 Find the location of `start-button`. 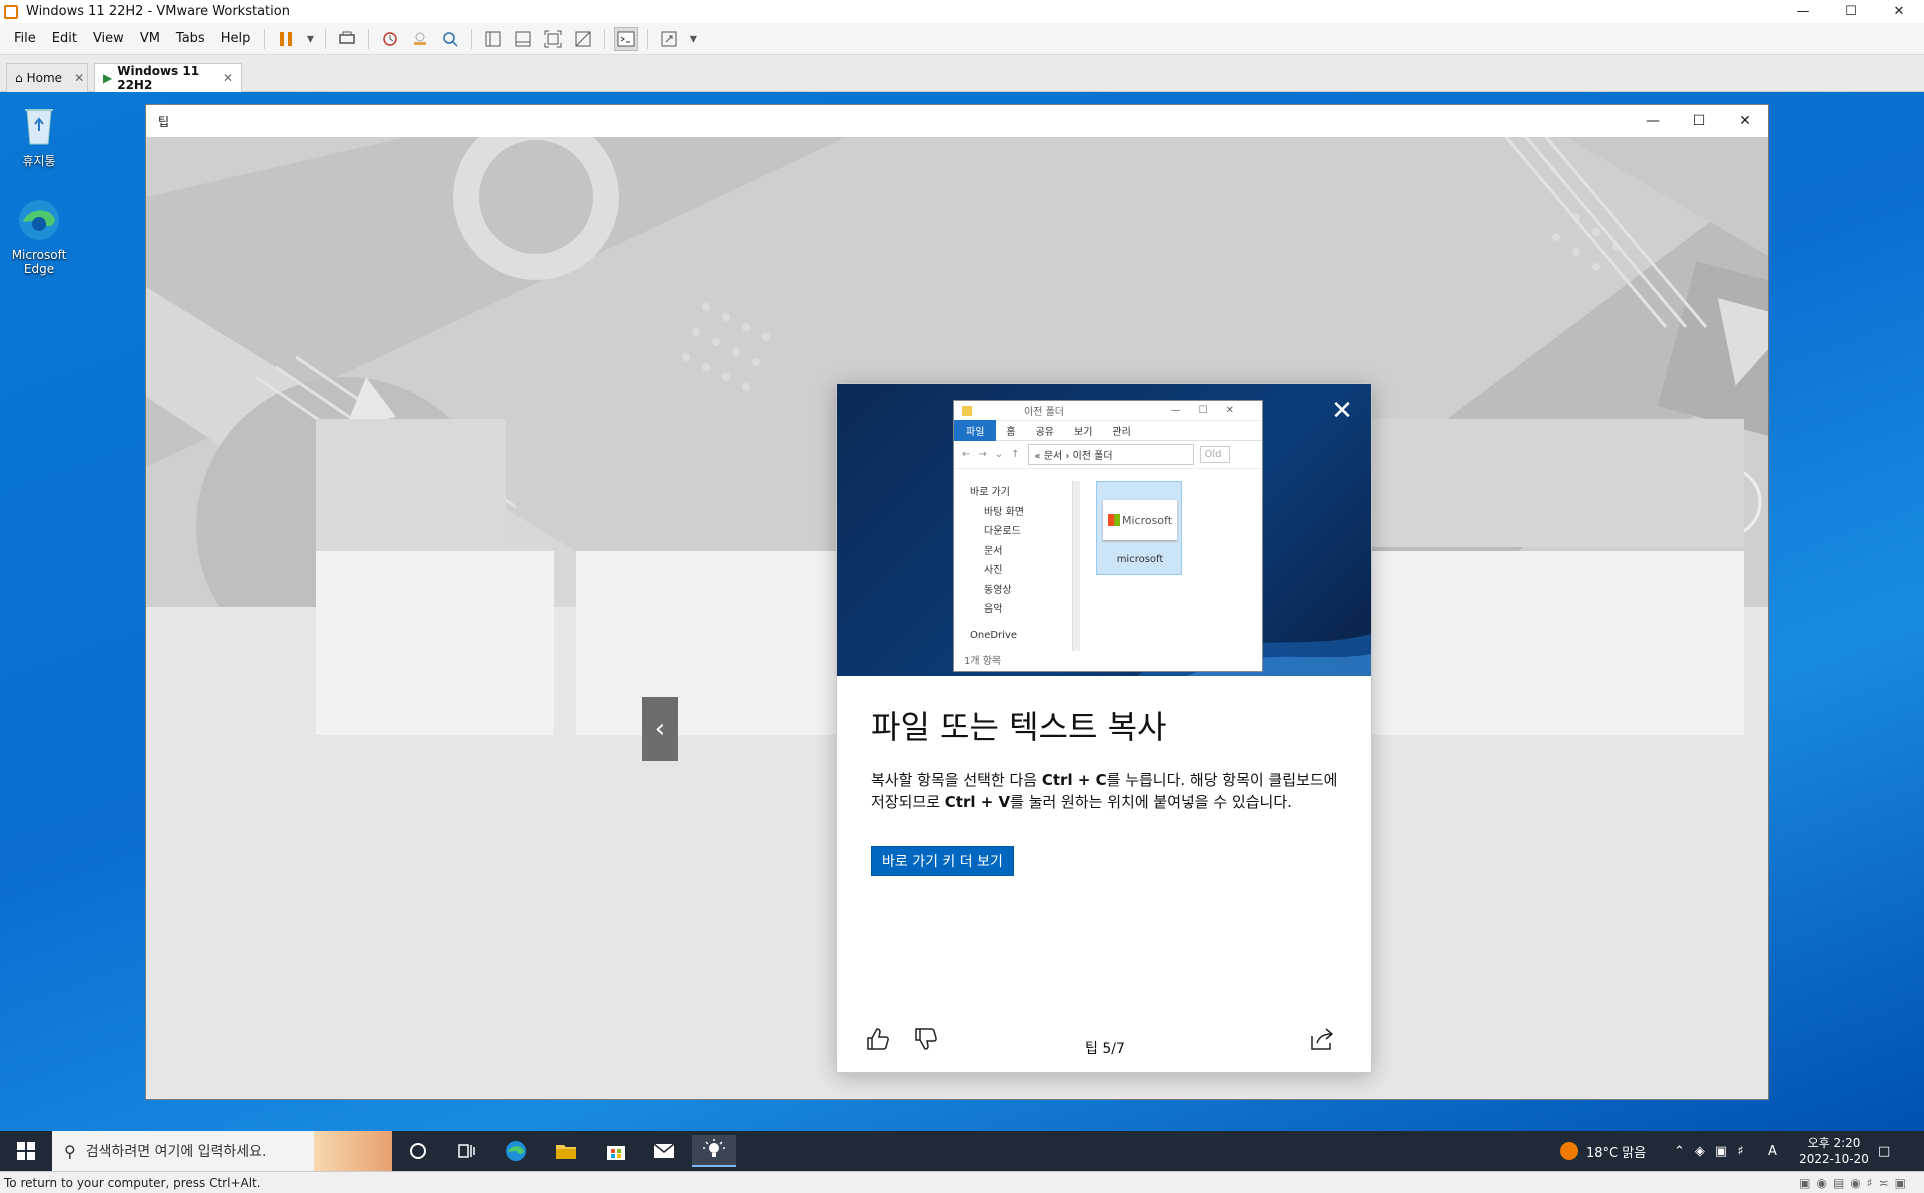

start-button is located at coordinates (26, 1151).